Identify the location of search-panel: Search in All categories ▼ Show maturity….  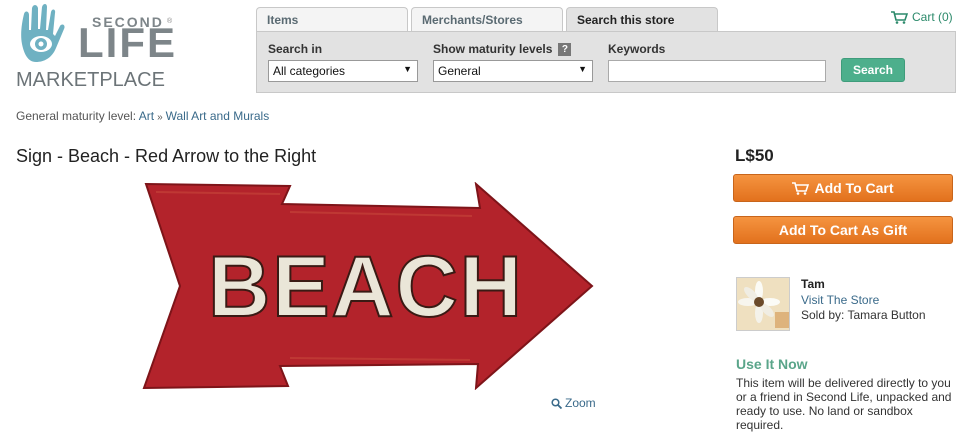
(606, 62).